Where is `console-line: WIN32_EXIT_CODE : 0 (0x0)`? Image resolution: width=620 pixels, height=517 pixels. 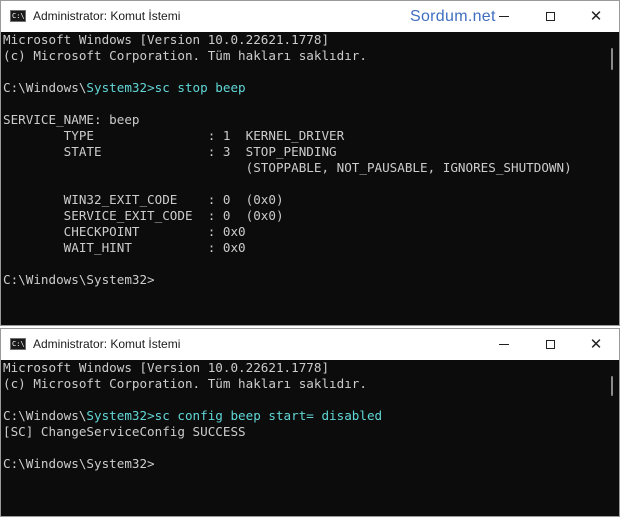
console-line: WIN32_EXIT_CODE : 0 (0x0) is located at coordinates (143, 199).